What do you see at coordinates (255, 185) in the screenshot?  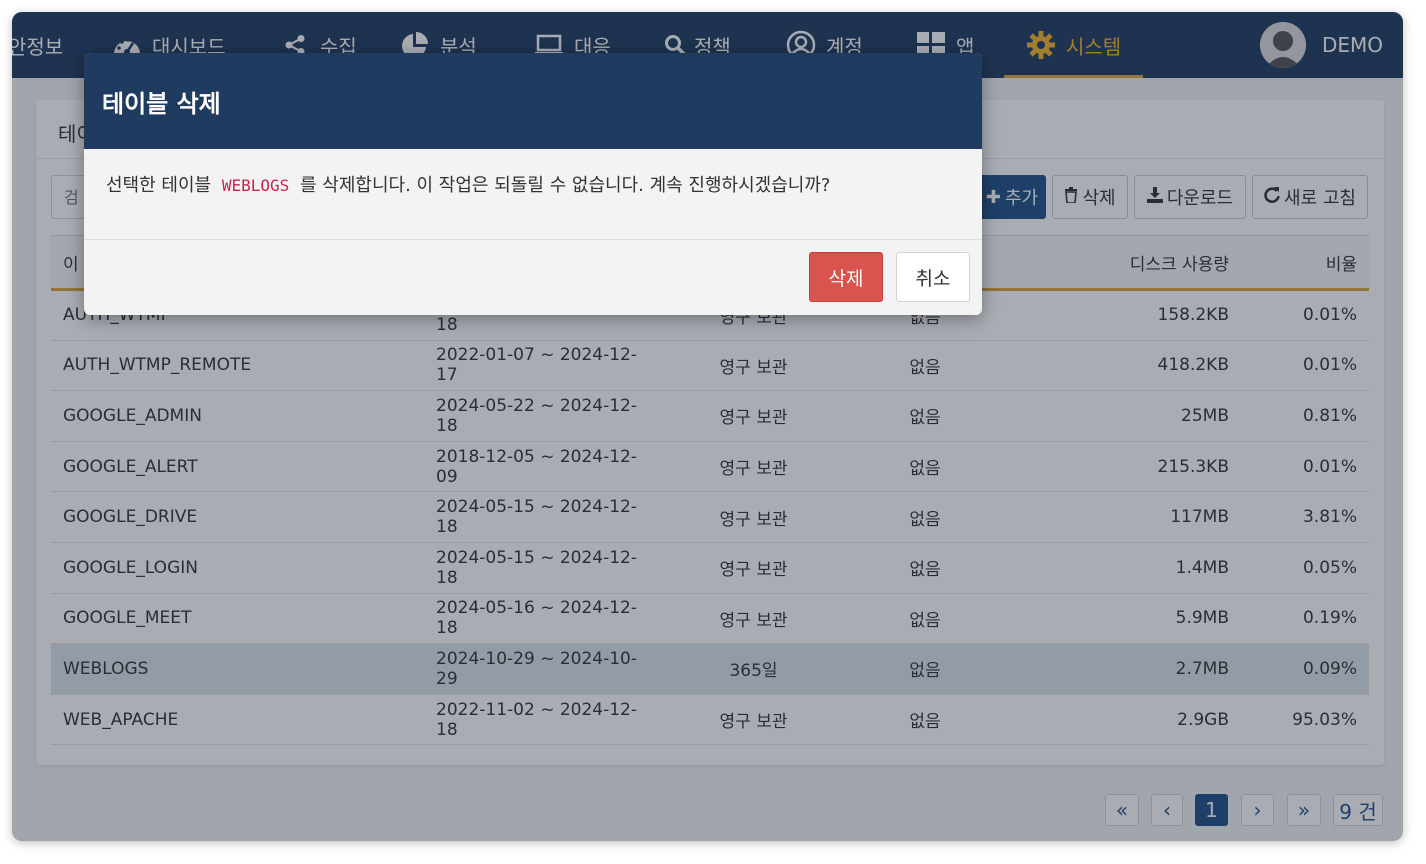 I see `dialog-table-name: WEBLOGS` at bounding box center [255, 185].